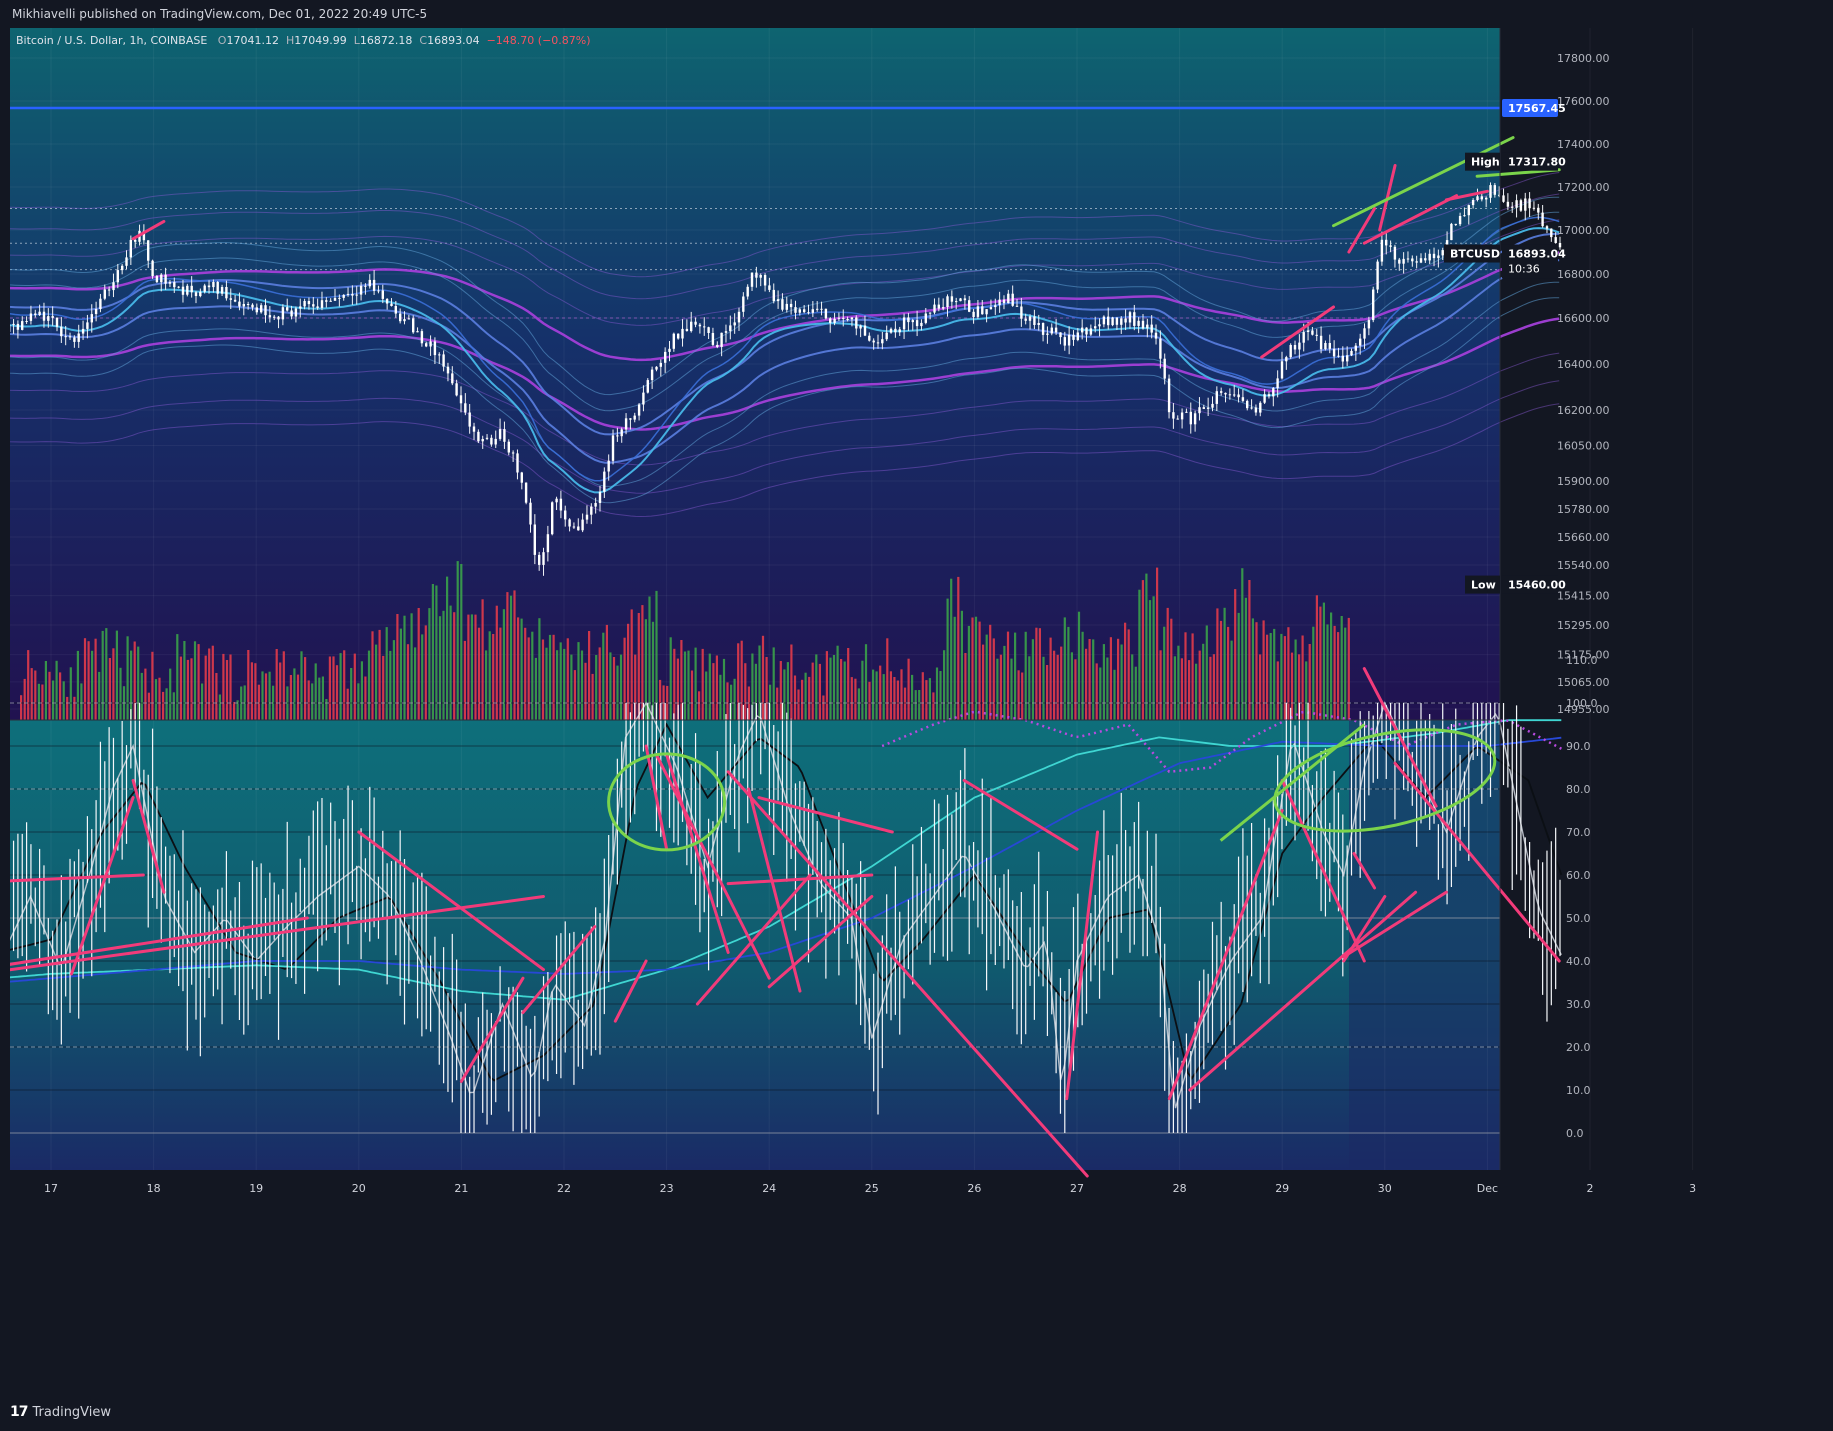 The image size is (1833, 1431). What do you see at coordinates (1537, 254) in the screenshot?
I see `last-price-text: 16893.04` at bounding box center [1537, 254].